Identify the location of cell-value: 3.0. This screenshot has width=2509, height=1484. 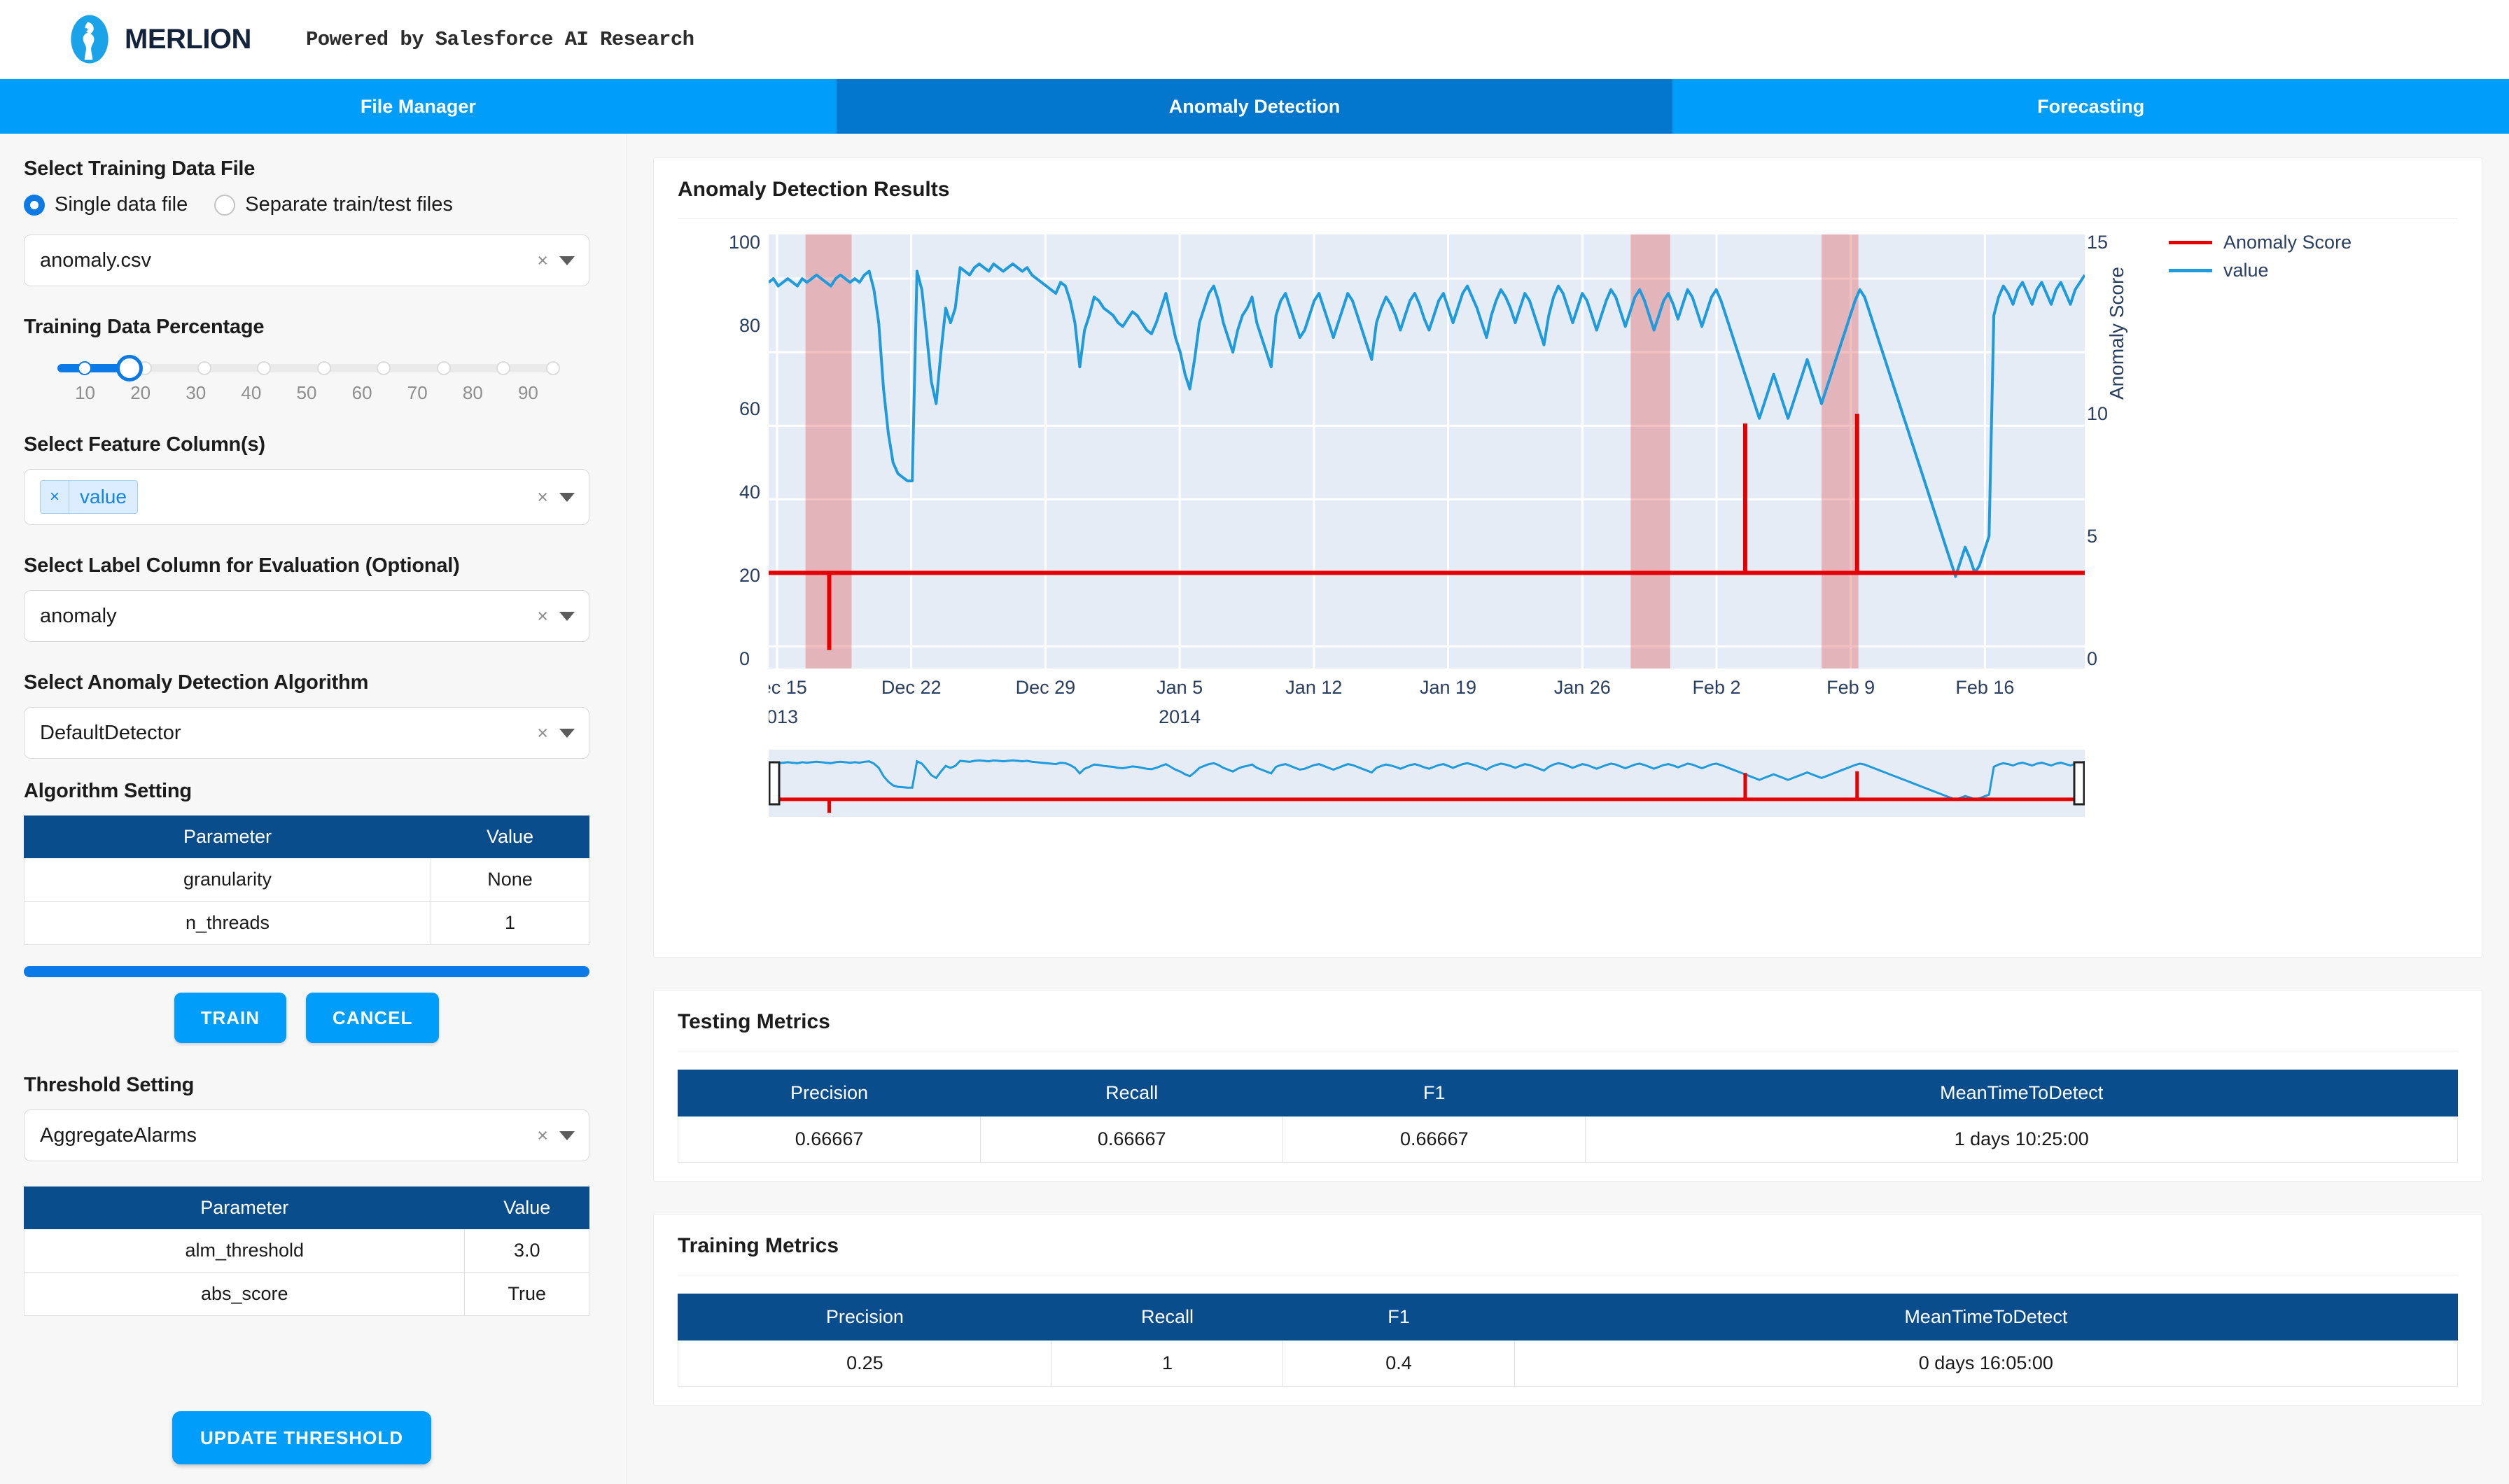
(526, 1250).